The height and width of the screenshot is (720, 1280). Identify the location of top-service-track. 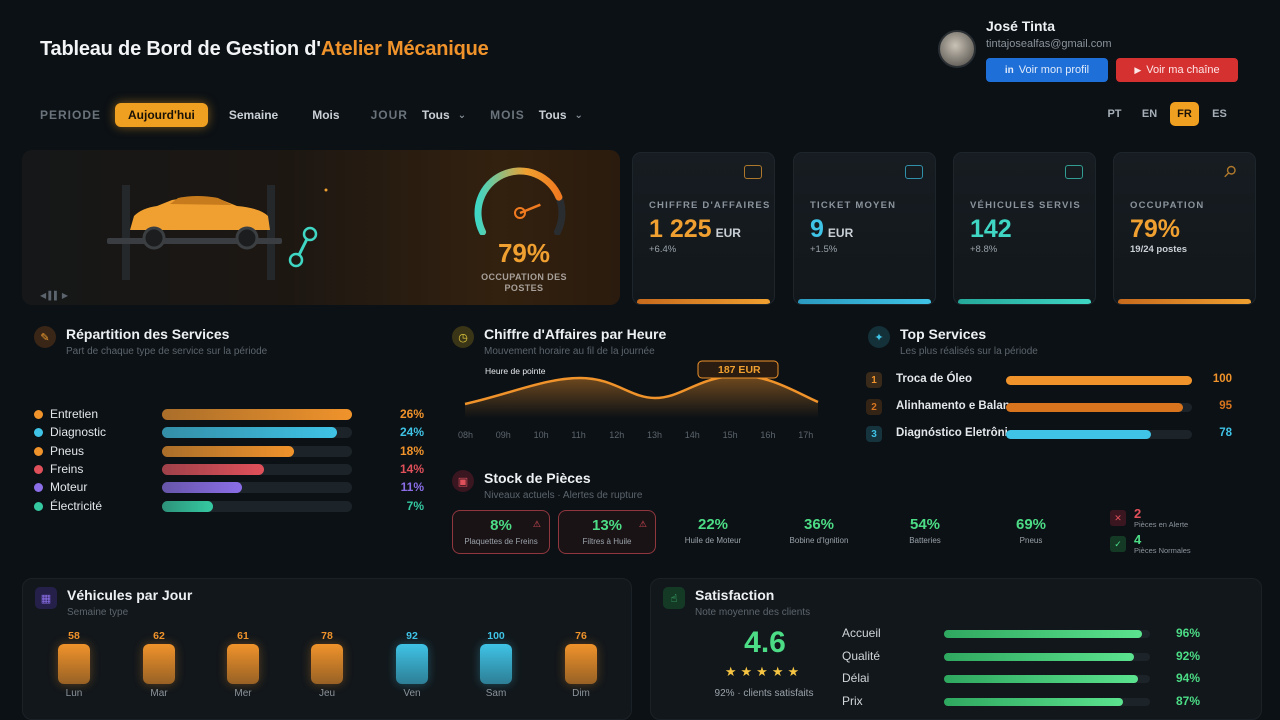
(1099, 407).